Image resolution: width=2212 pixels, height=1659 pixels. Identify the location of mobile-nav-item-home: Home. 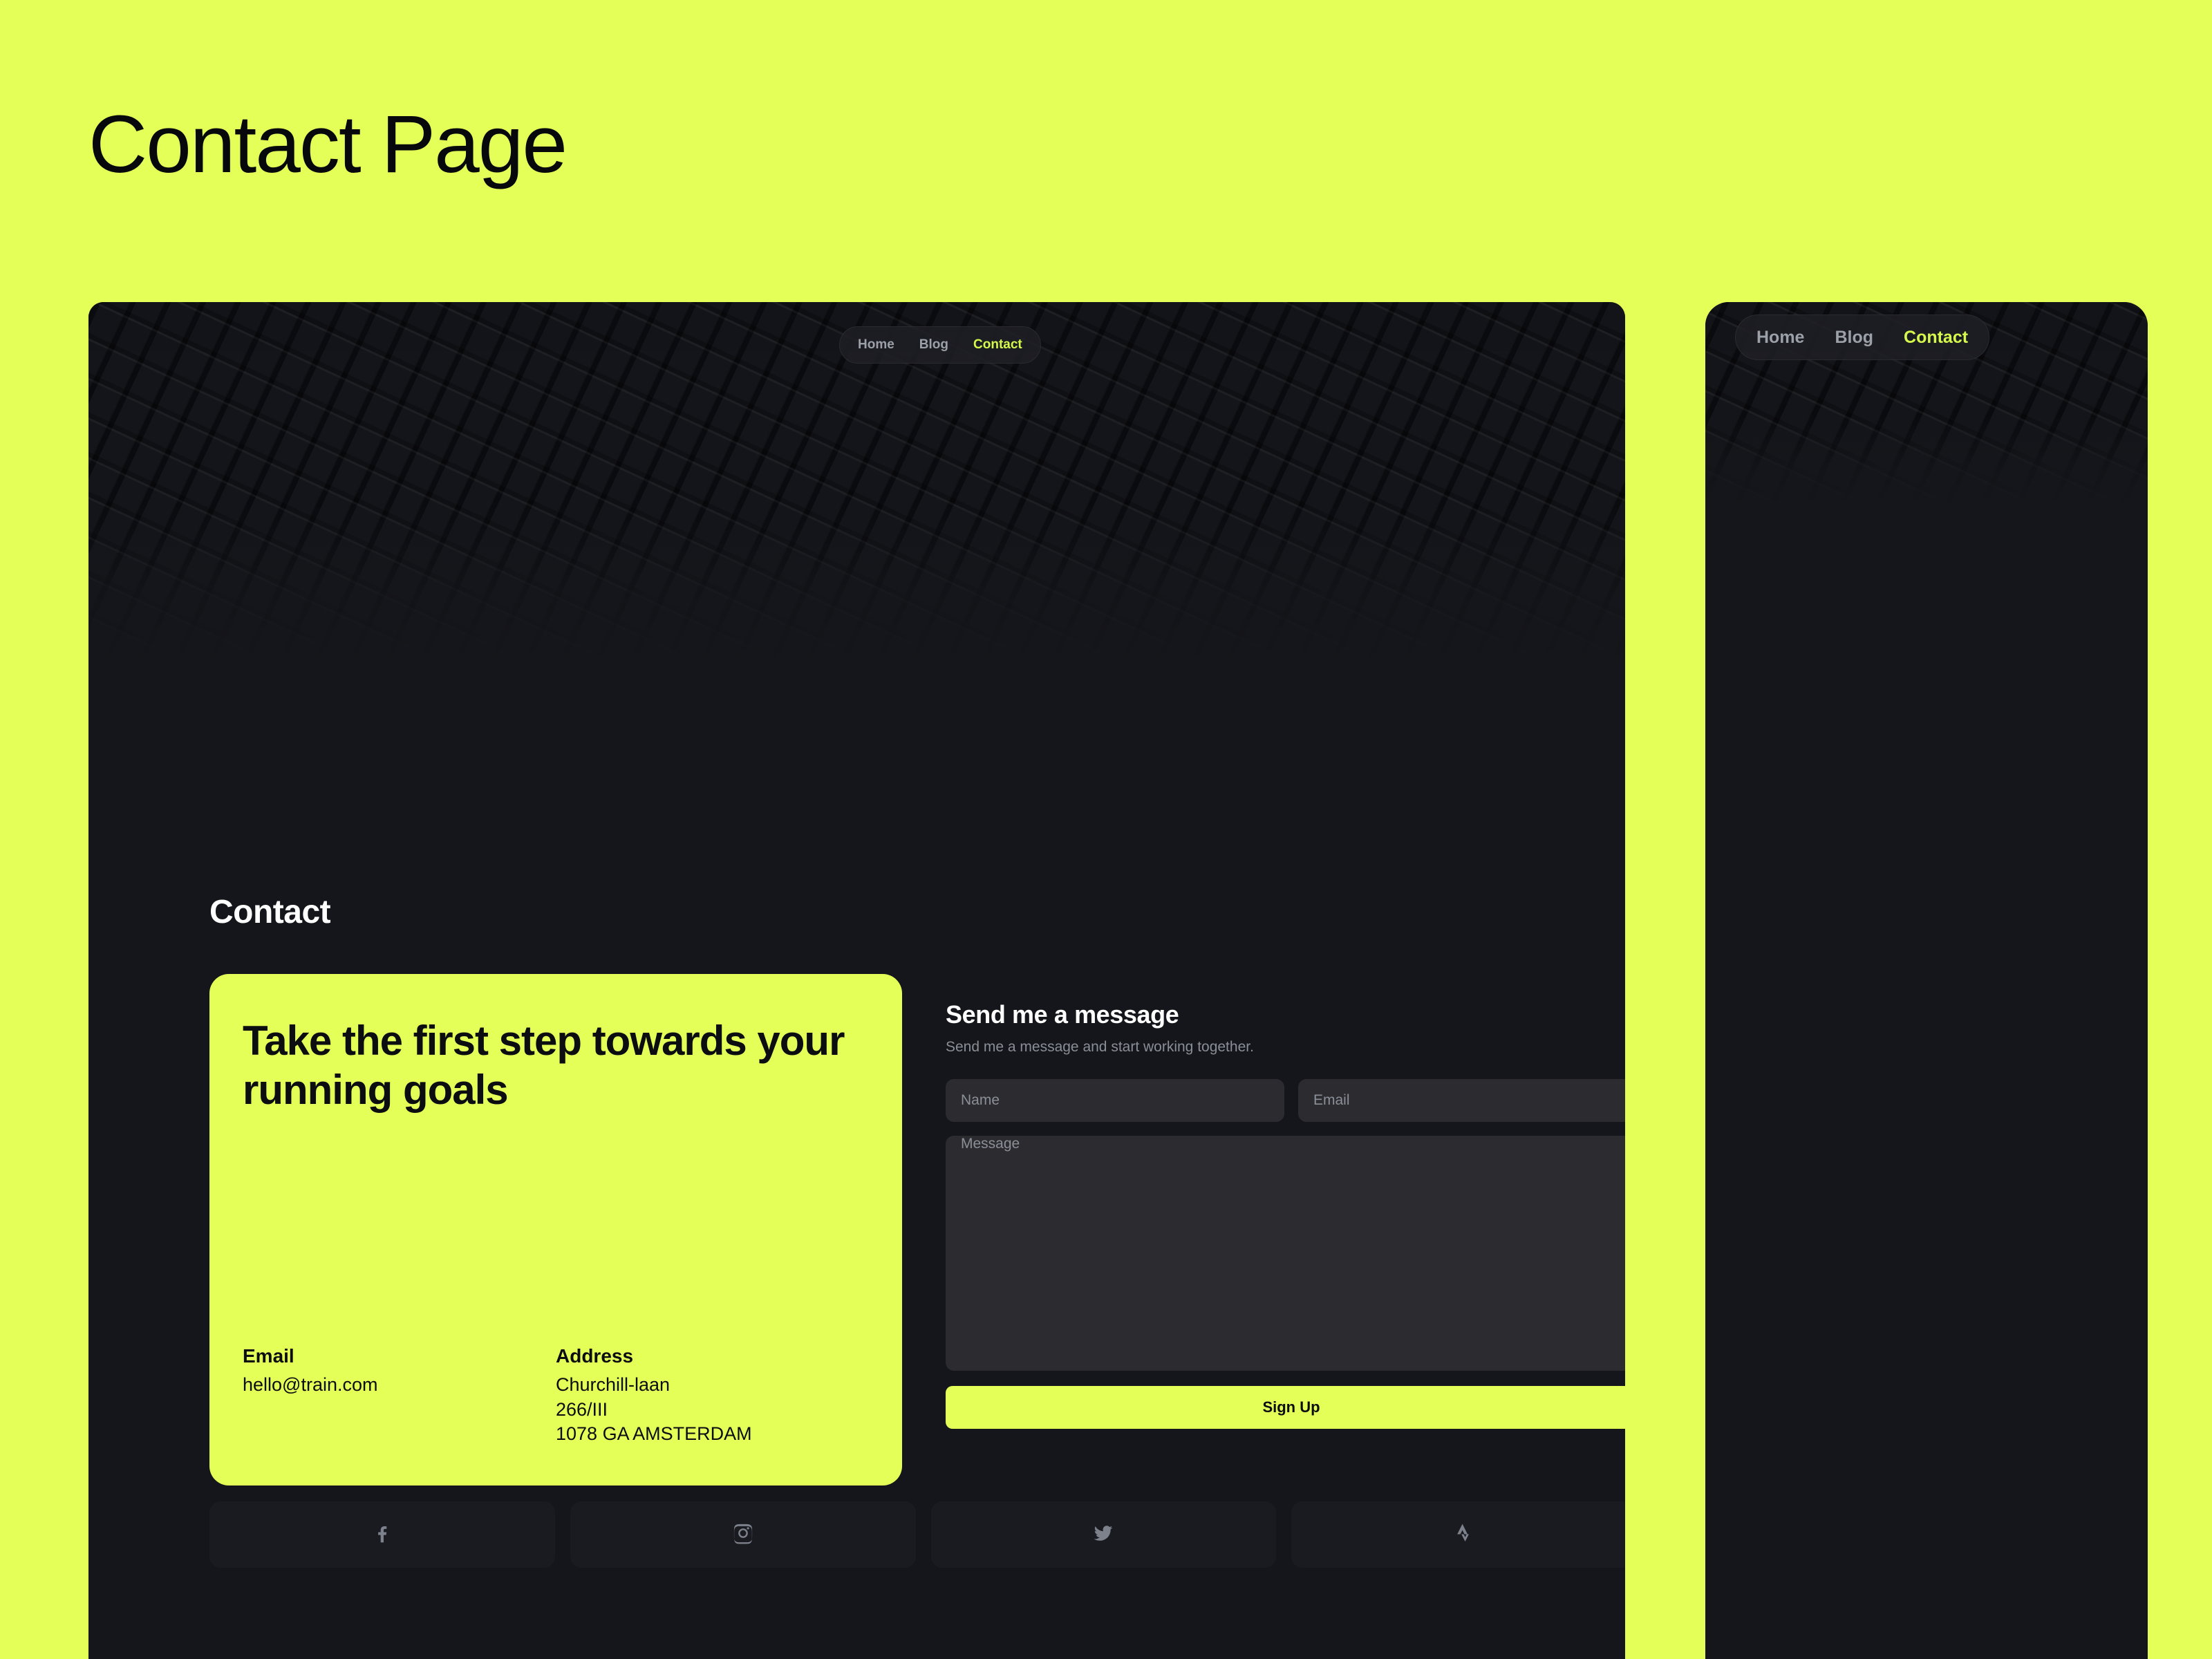
(1780, 338).